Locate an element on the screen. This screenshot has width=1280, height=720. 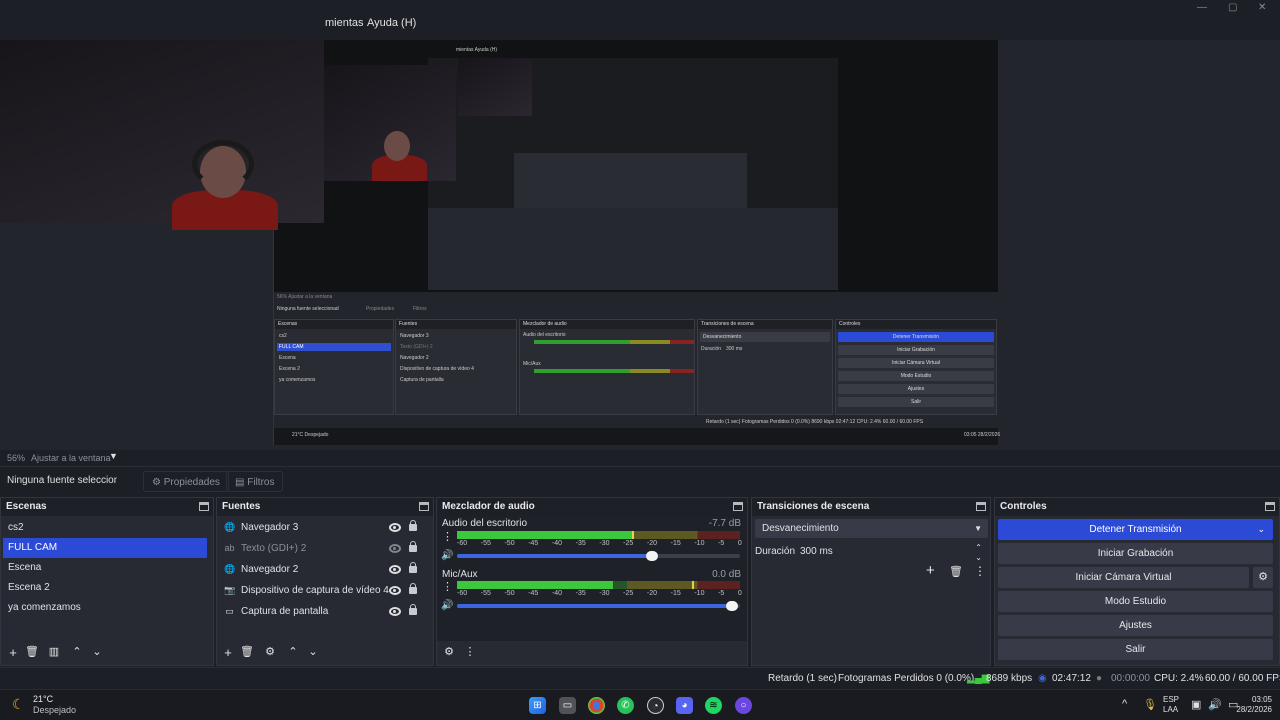
scene-item-full-cam: FULL CAM is located at coordinates (105, 548).